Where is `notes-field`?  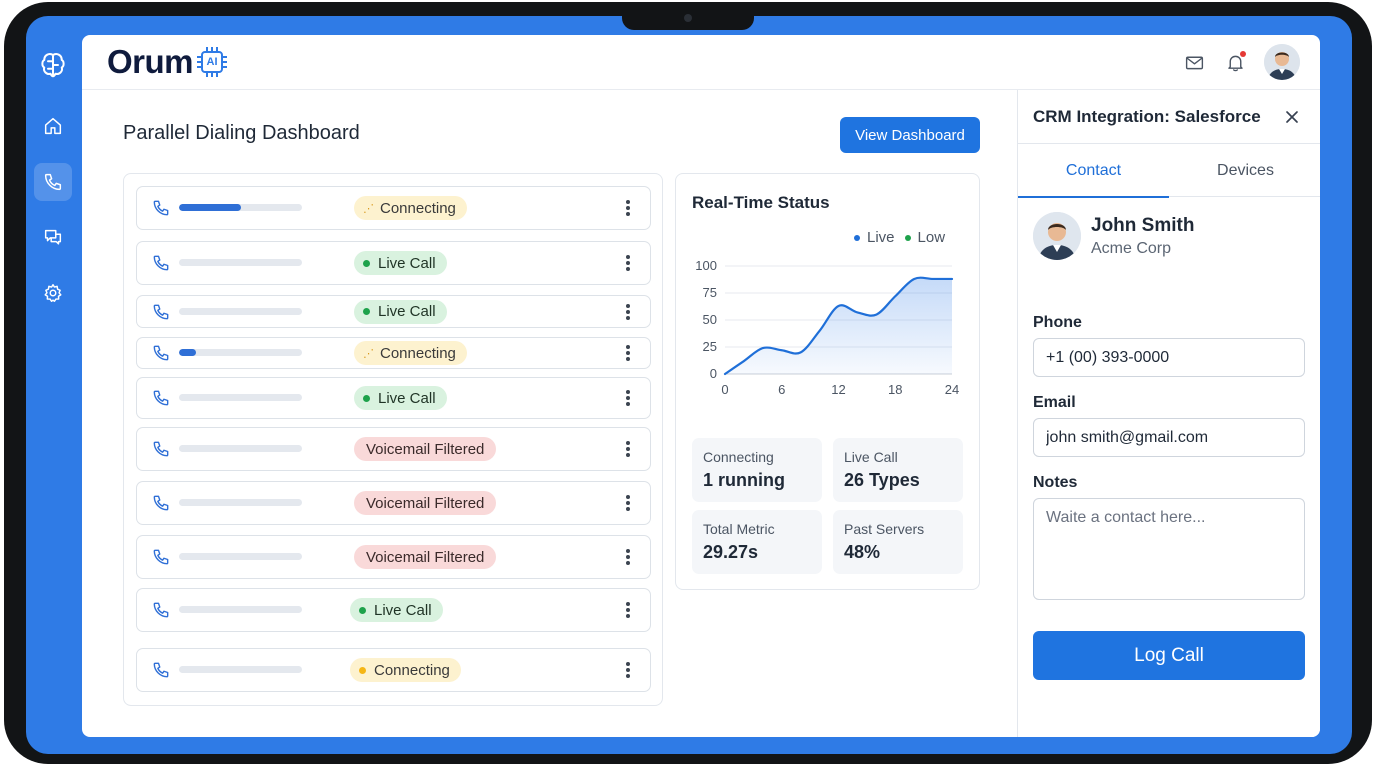
notes-field is located at coordinates (1169, 549).